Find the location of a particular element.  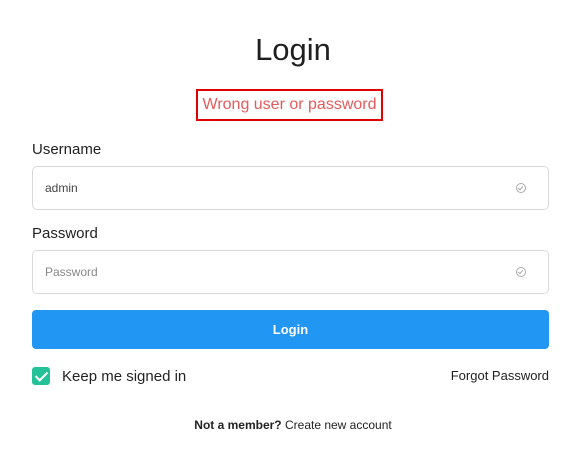

password-label: Password is located at coordinates (65, 233).